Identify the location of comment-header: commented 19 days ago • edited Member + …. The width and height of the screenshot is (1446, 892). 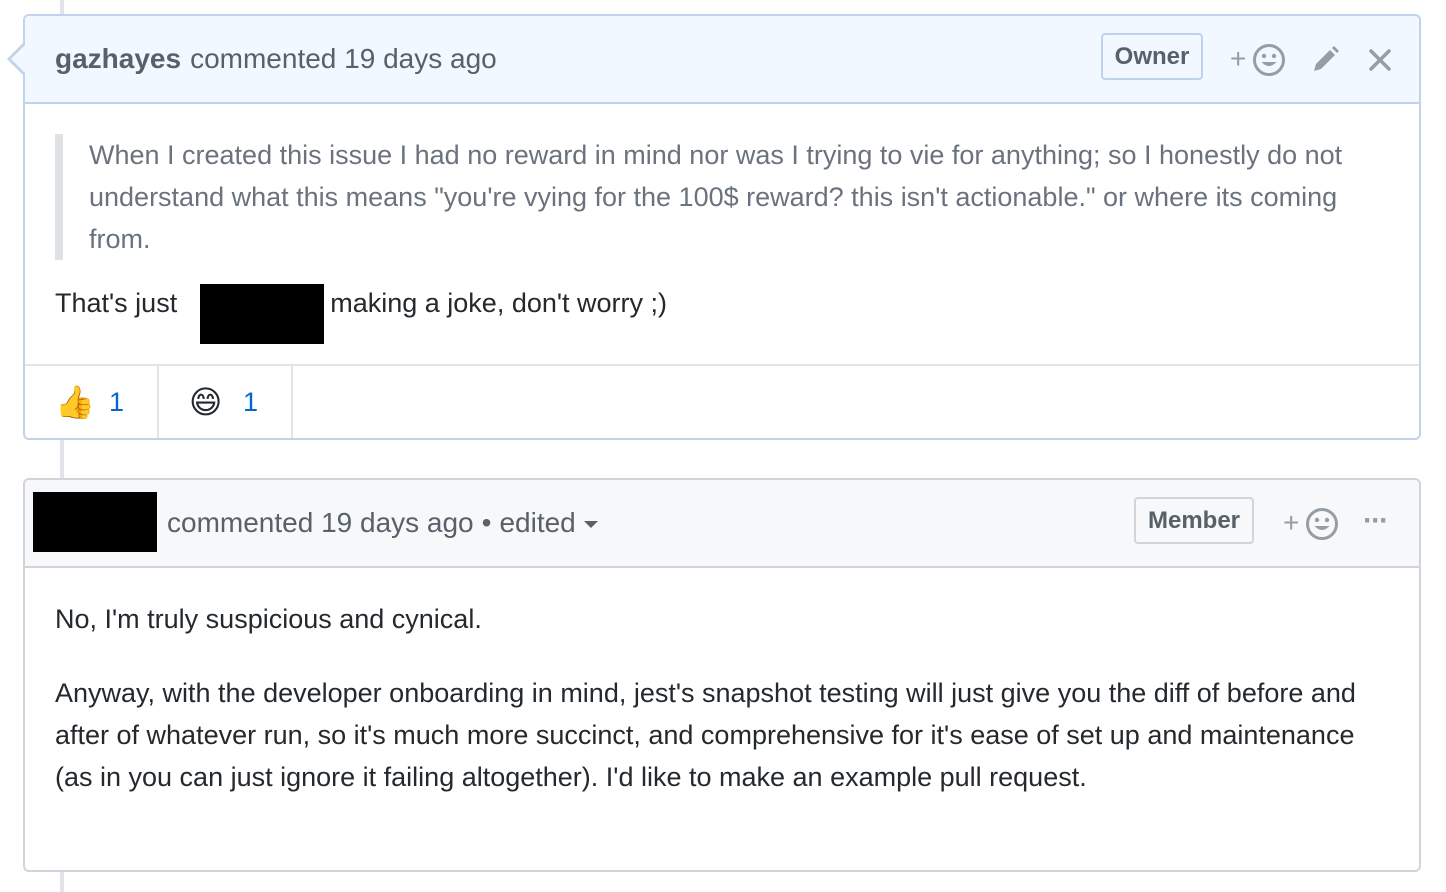
(722, 524).